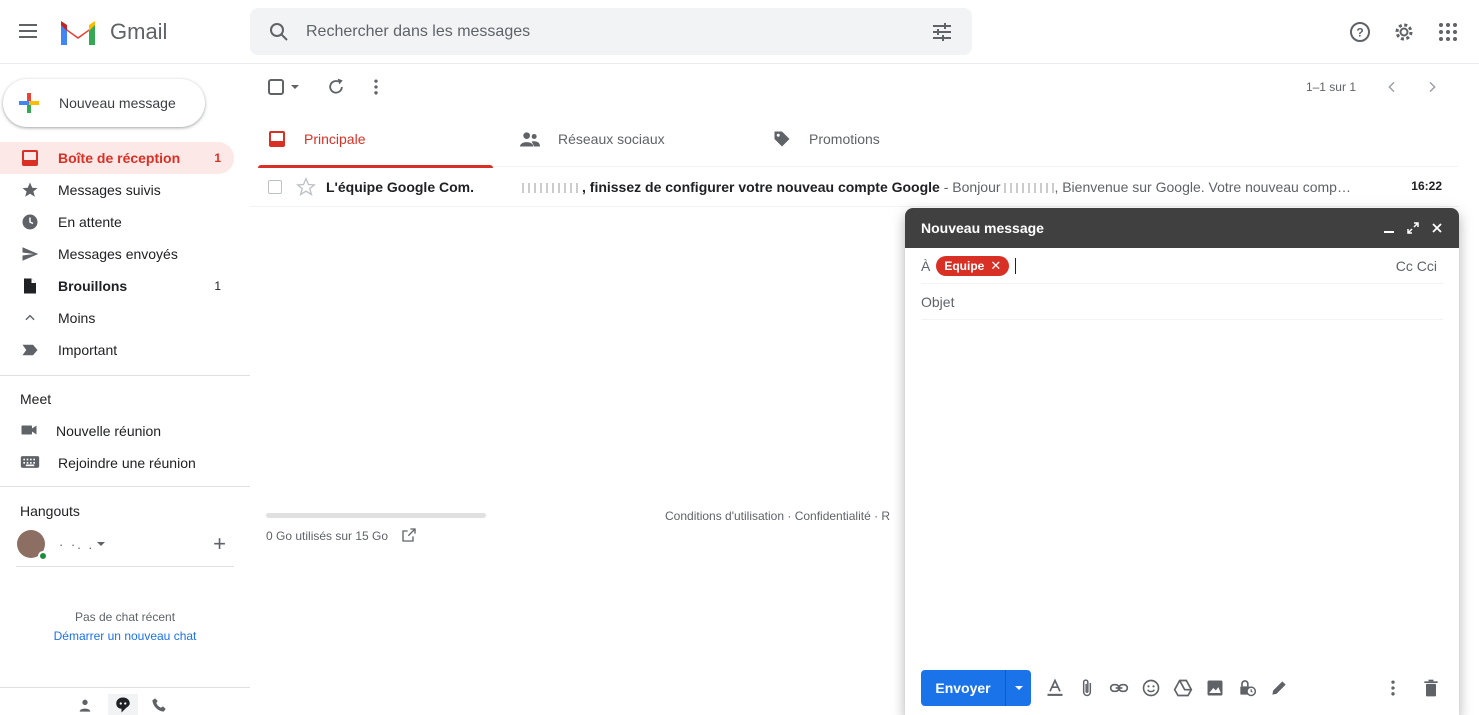 This screenshot has height=715, width=1479. Describe the element at coordinates (1416, 266) in the screenshot. I see `cc-bcc-toggle: Cc Cci` at that location.